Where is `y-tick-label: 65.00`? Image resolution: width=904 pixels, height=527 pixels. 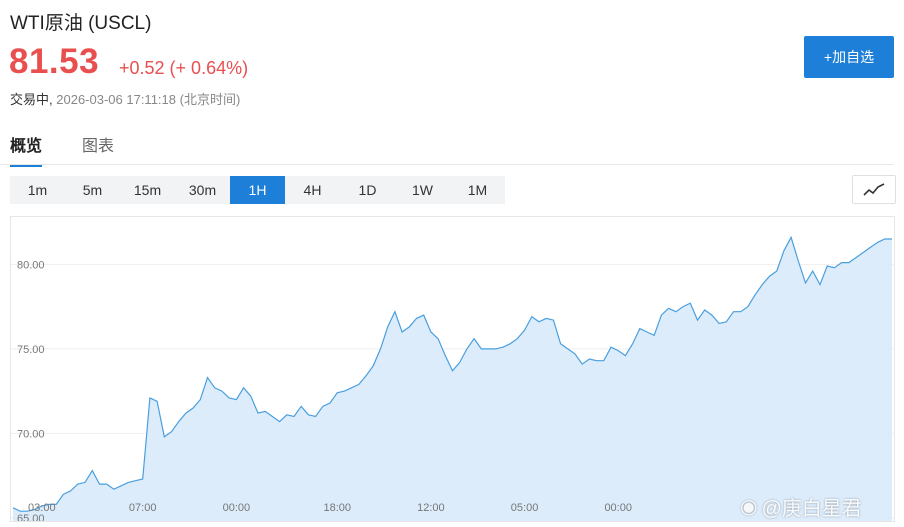
y-tick-label: 65.00 is located at coordinates (31, 517).